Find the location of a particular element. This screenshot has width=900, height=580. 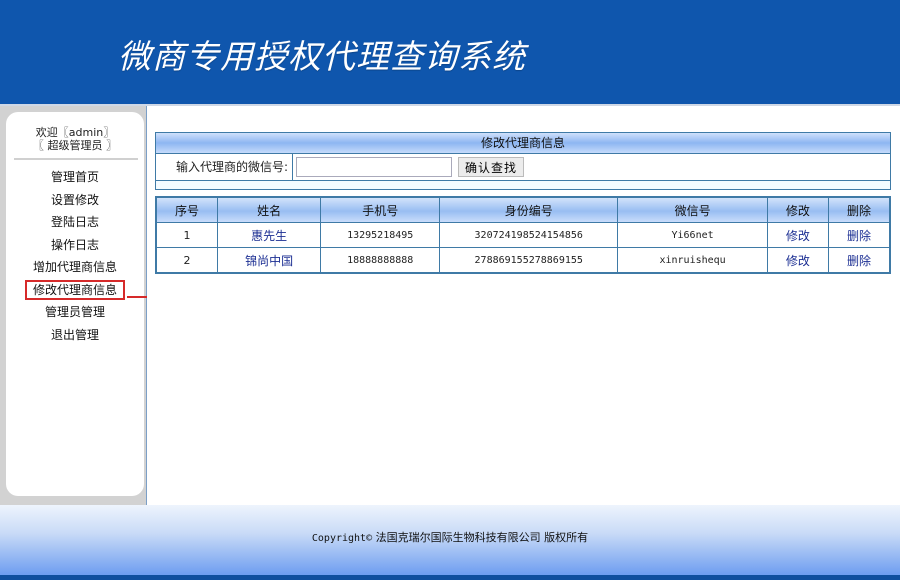

search-row: 输入代理商的微信号: 确认查找 is located at coordinates (523, 167).